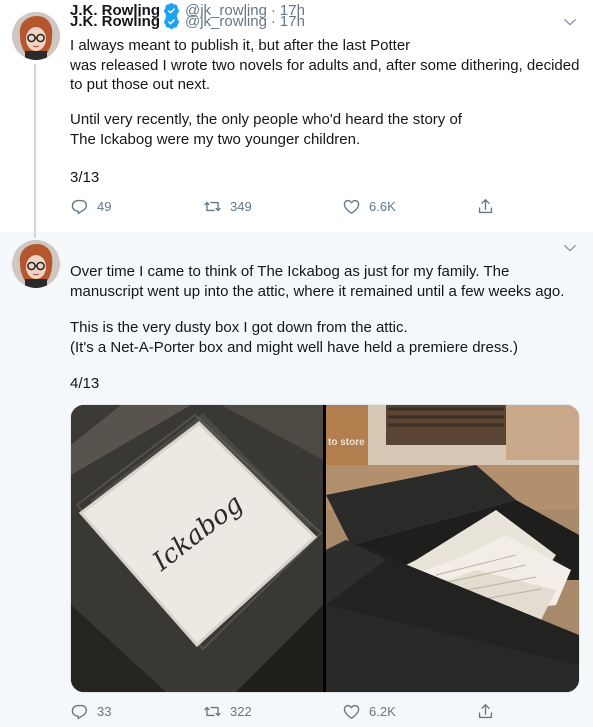 This screenshot has width=593, height=727. Describe the element at coordinates (85, 177) in the screenshot. I see `thread-counter: 3/13` at that location.